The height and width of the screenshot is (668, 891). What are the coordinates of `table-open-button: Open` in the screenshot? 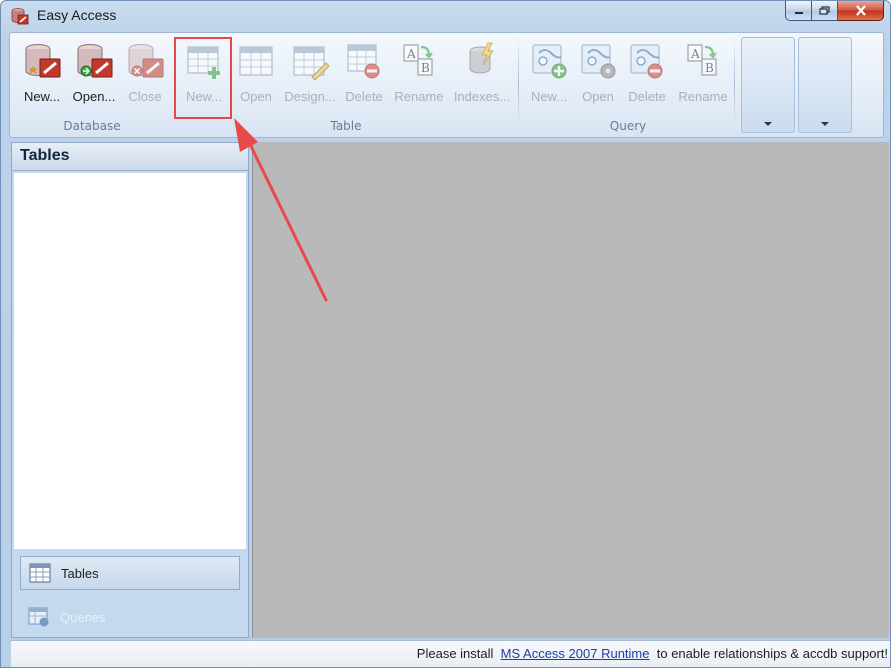 It's located at (256, 73).